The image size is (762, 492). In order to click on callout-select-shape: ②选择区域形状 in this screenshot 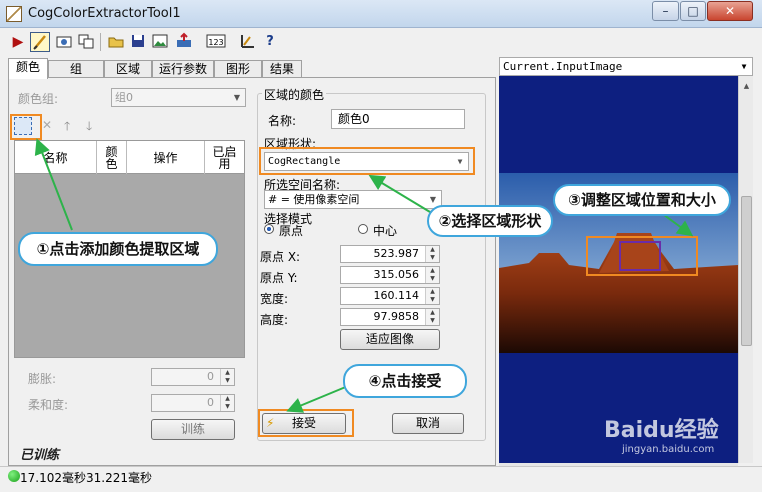, I will do `click(490, 221)`.